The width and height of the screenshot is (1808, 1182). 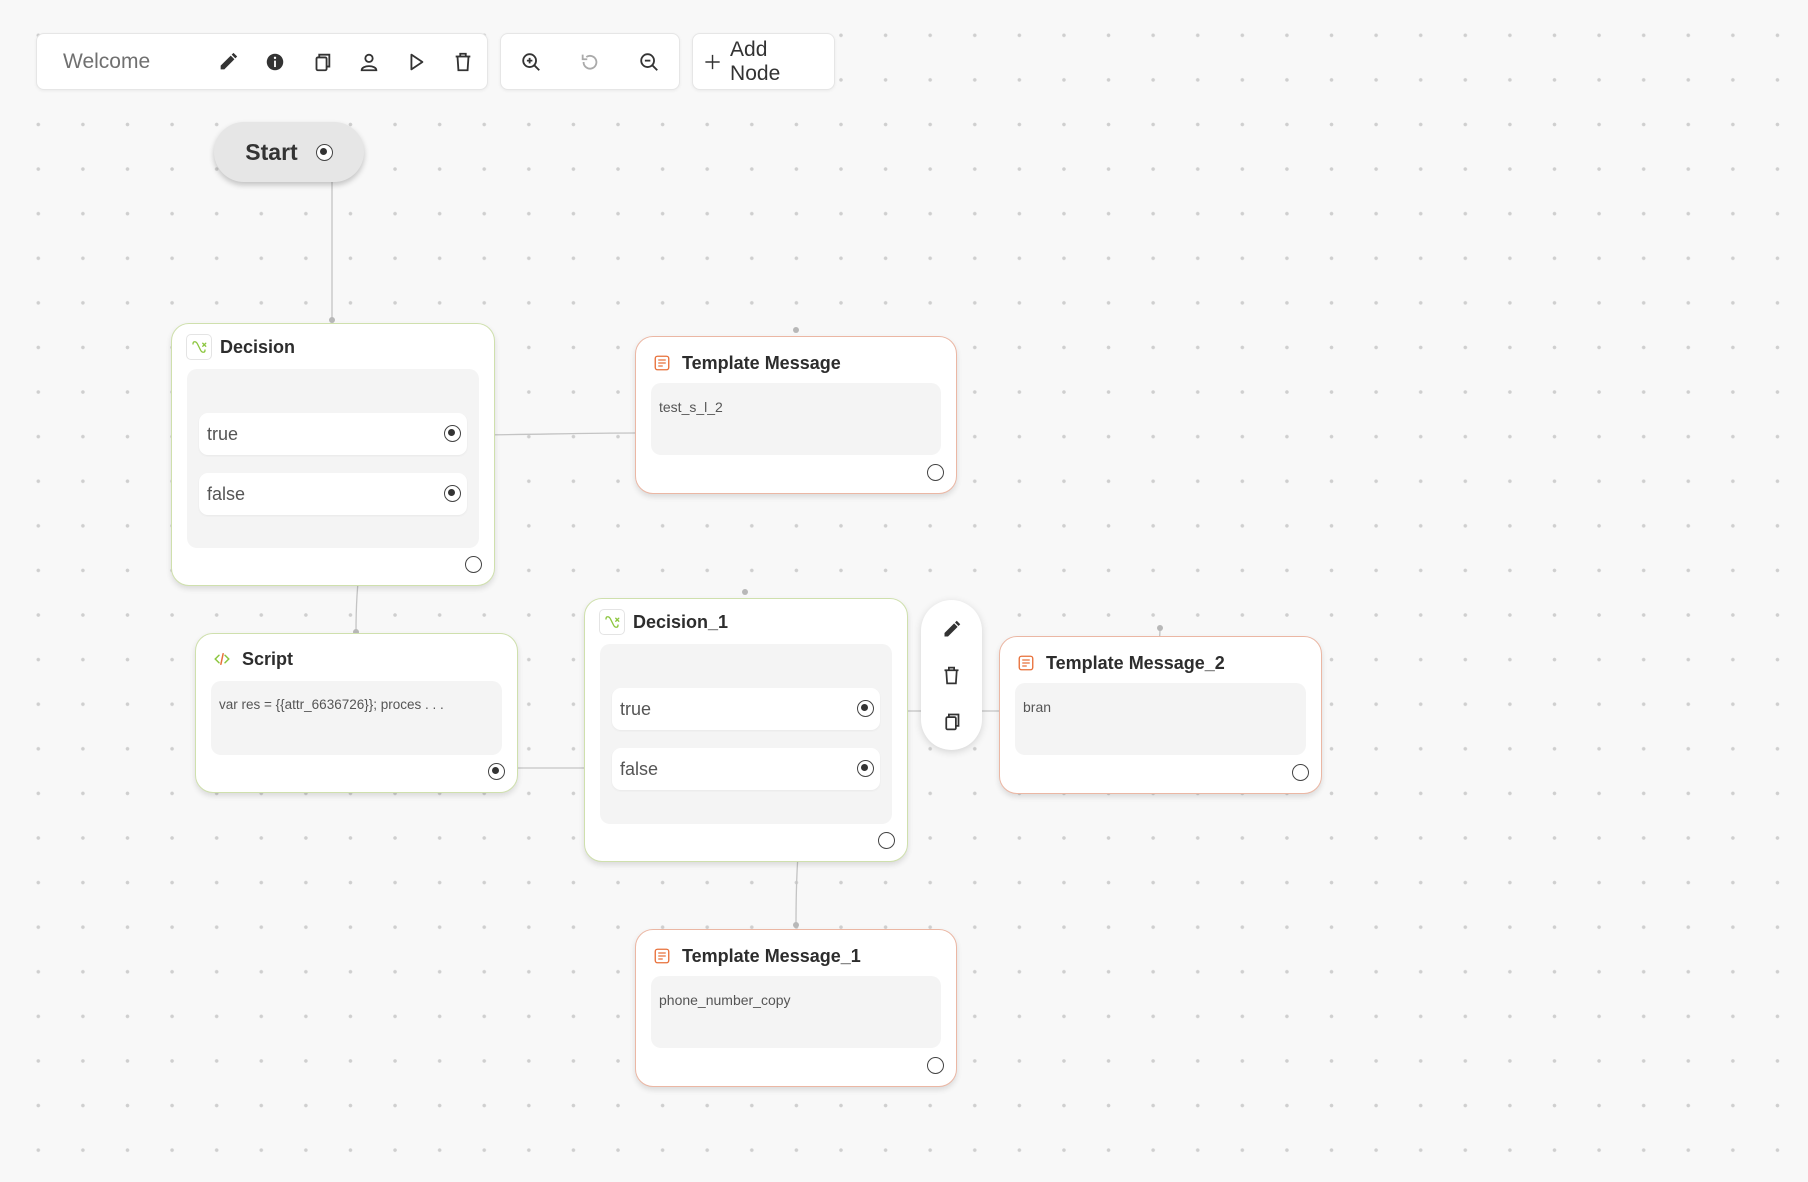 What do you see at coordinates (107, 61) in the screenshot?
I see `flow-title: Welcome` at bounding box center [107, 61].